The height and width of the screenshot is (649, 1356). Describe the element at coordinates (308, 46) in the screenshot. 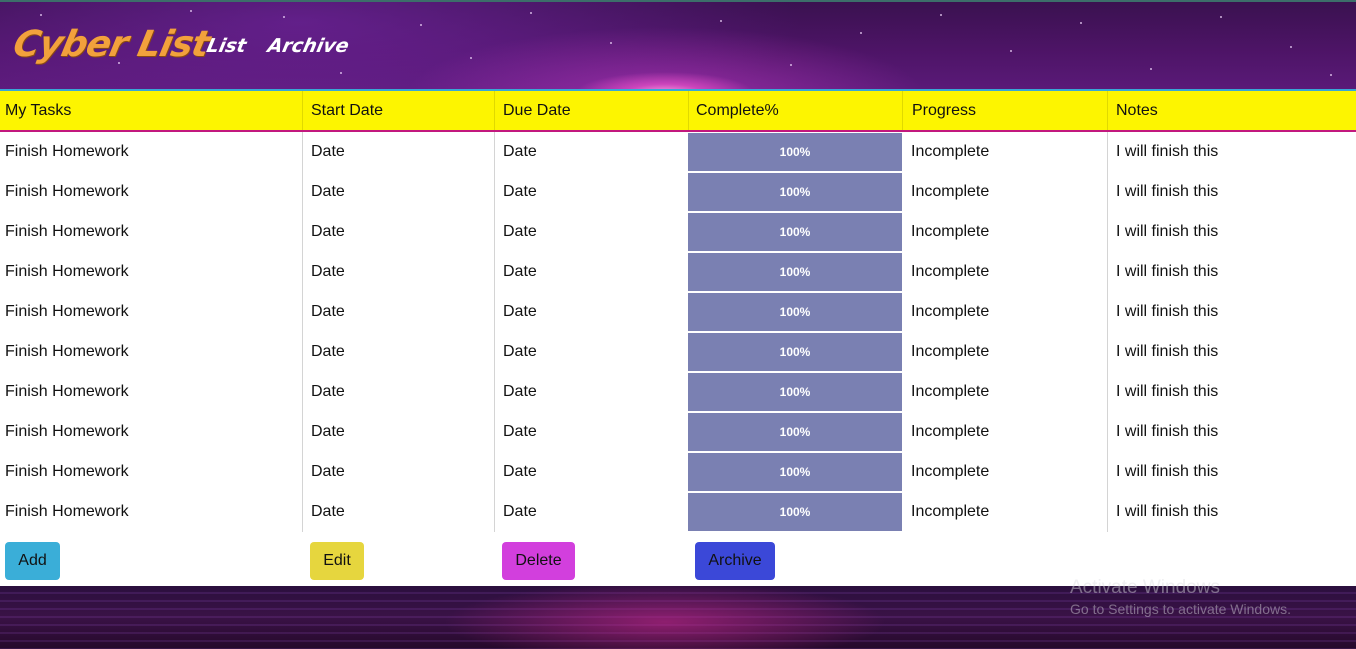

I see `nav-archive-link: Archive` at that location.